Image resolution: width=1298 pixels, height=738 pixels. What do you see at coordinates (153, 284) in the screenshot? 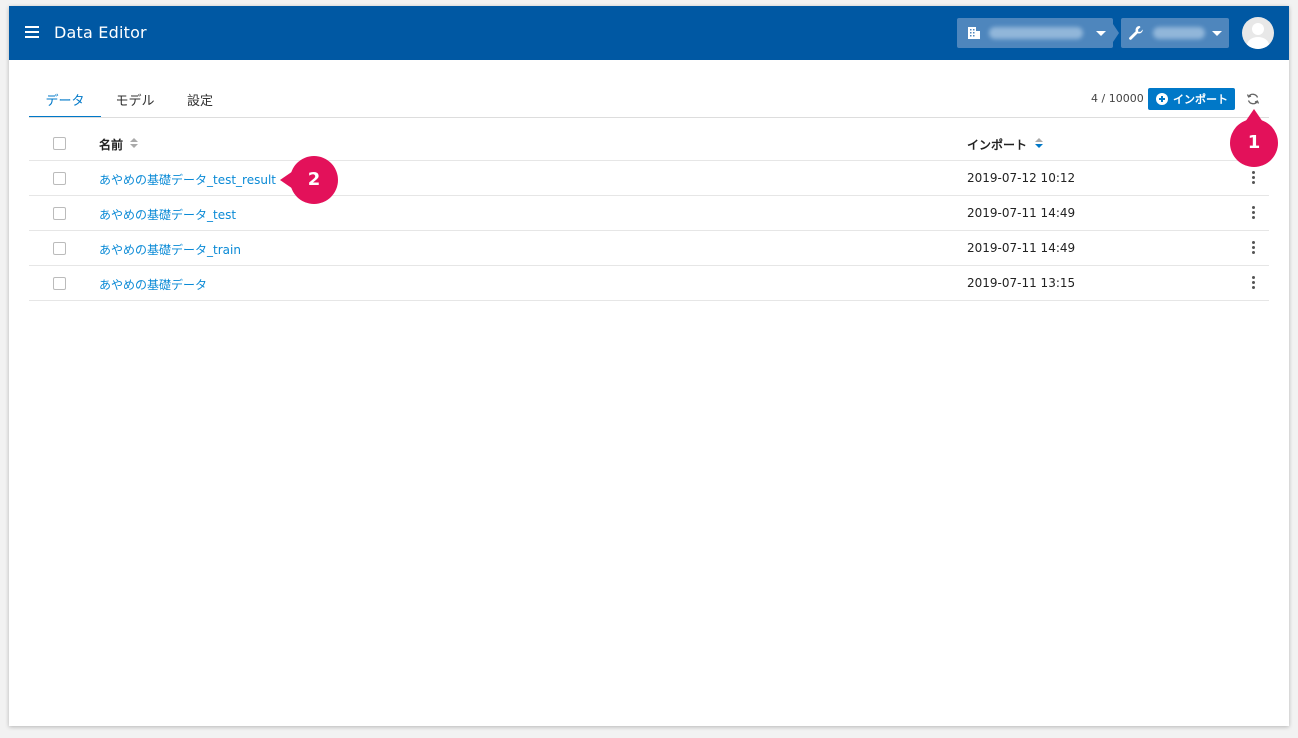
I see `dataset-name-link: あやめの基礎データ` at bounding box center [153, 284].